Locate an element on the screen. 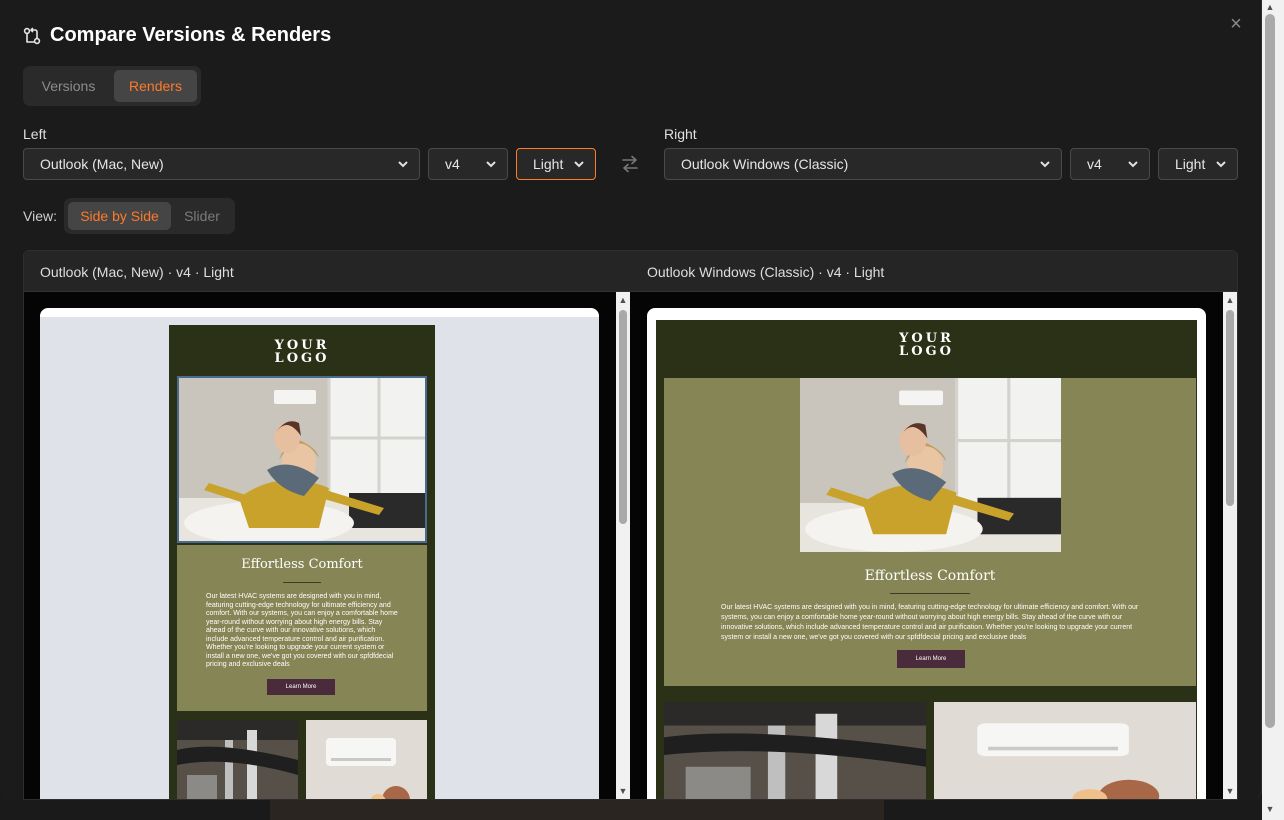 Image resolution: width=1284 pixels, height=820 pixels. right-version-select: v4 is located at coordinates (1110, 164).